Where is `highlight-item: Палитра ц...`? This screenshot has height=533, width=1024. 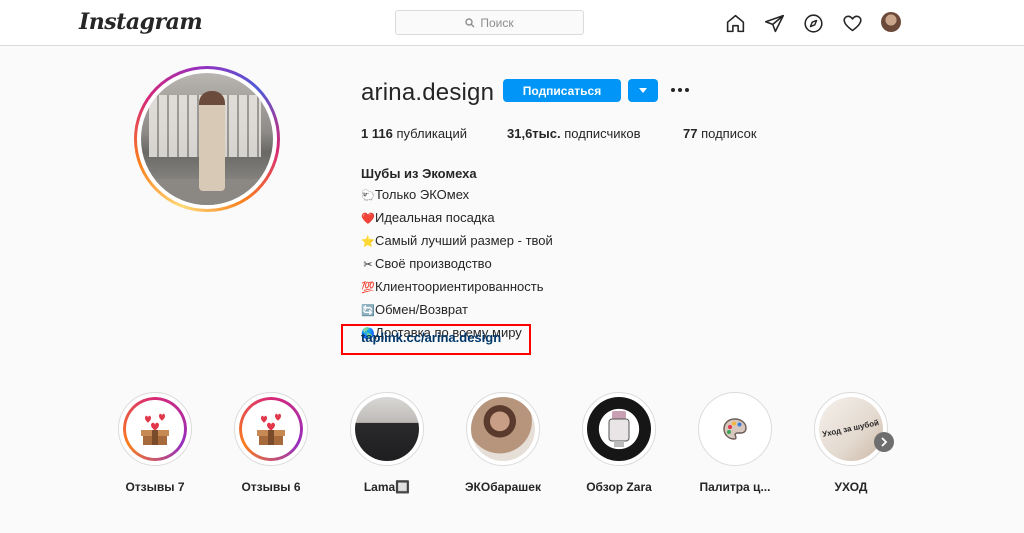
highlight-item: Палитра ц... is located at coordinates (735, 443).